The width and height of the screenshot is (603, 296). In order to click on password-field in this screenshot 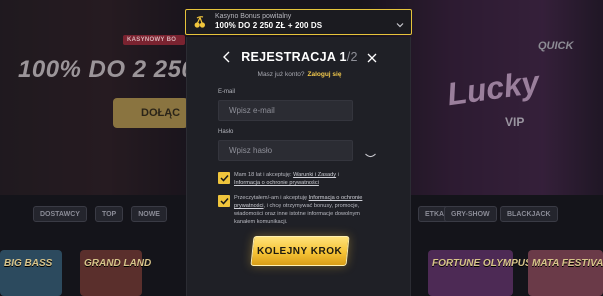, I will do `click(285, 150)`.